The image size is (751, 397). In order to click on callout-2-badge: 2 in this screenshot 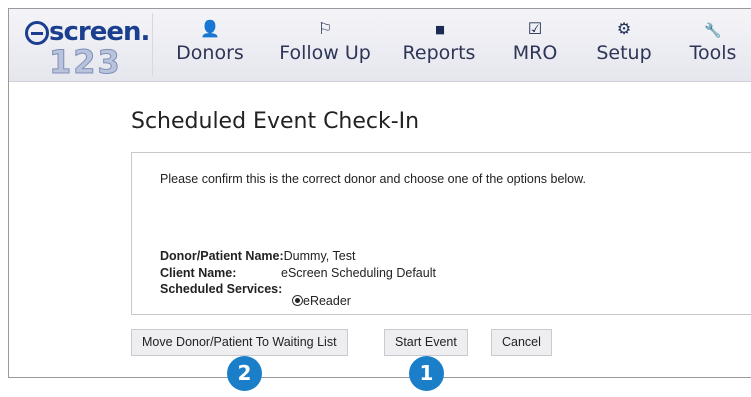, I will do `click(244, 373)`.